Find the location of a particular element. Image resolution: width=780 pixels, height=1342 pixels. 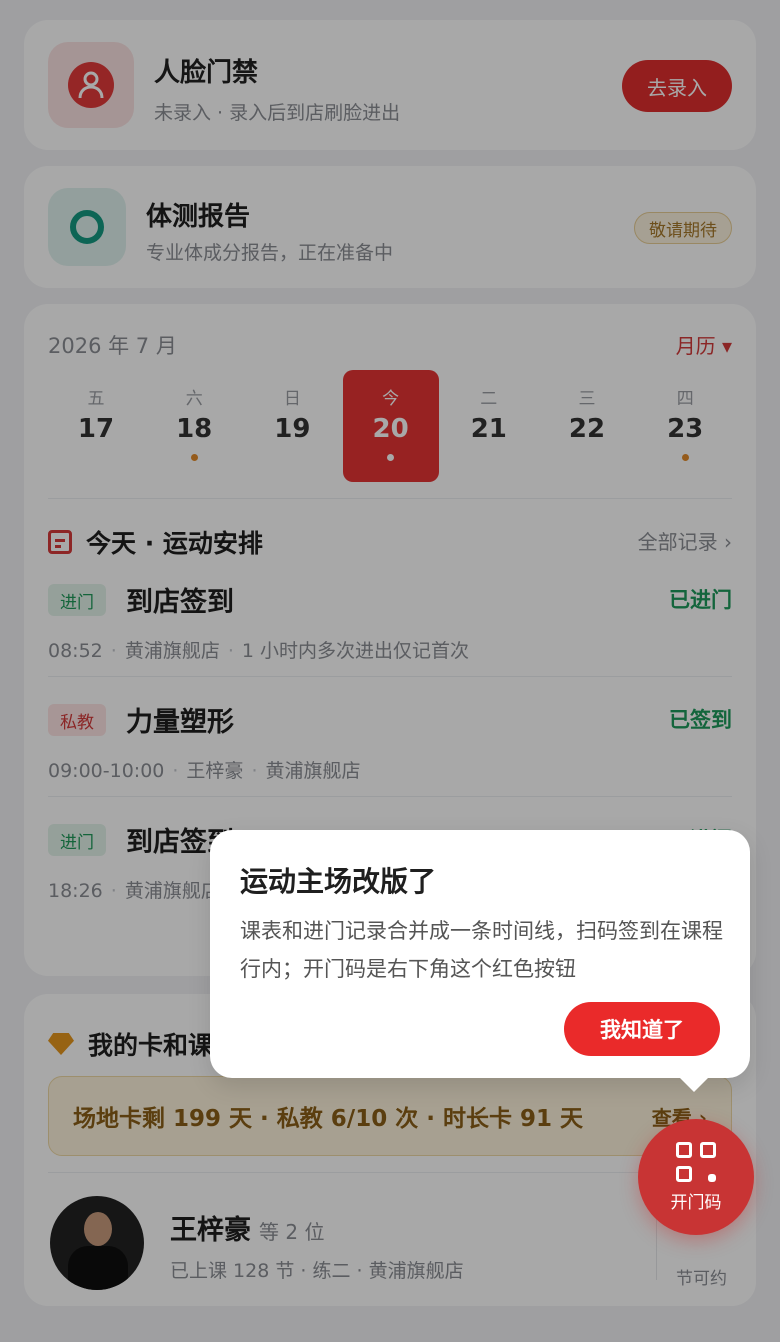

door-code-button: 开门码 is located at coordinates (696, 1177).